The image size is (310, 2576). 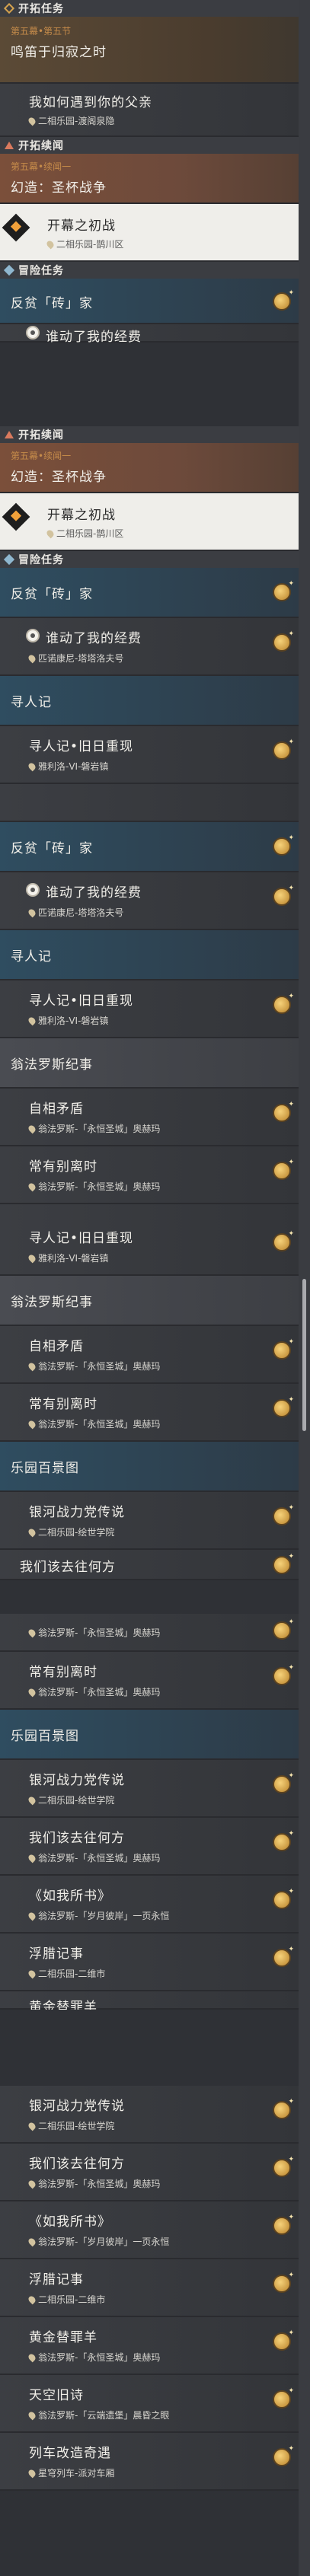 What do you see at coordinates (149, 2001) in the screenshot?
I see `quest-row: 黄金替罪羊` at bounding box center [149, 2001].